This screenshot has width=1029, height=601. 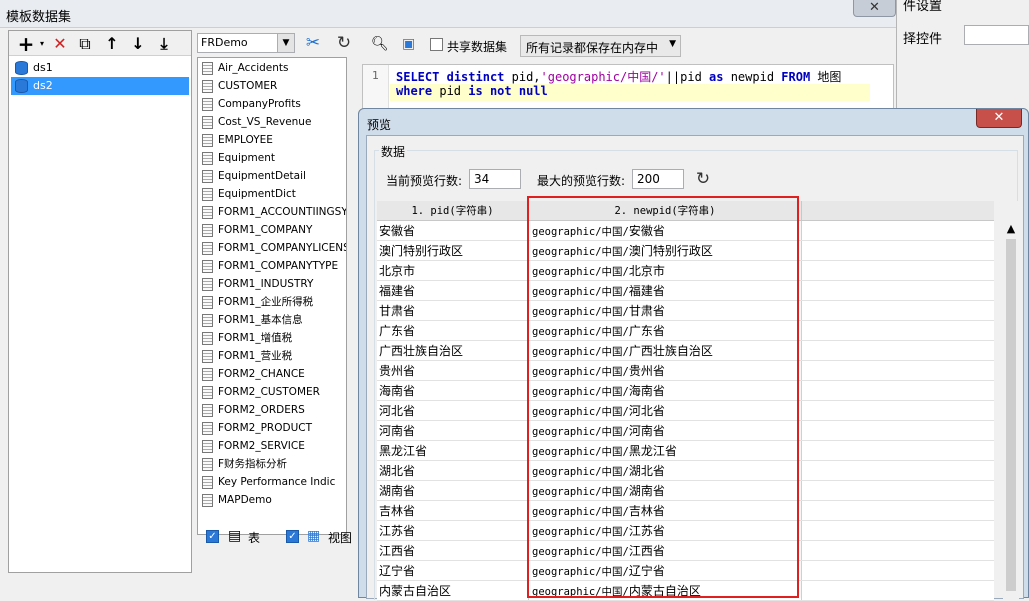 I want to click on cell-newpid: geographic/中国/吉林省, so click(x=598, y=511).